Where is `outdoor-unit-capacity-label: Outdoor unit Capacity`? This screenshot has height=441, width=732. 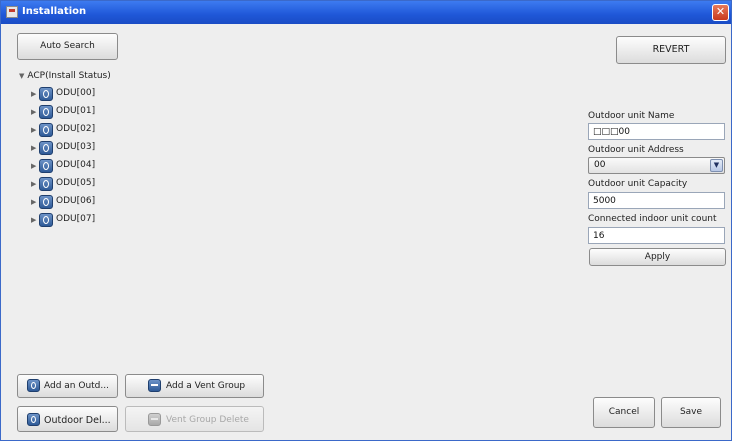
outdoor-unit-capacity-label: Outdoor unit Capacity is located at coordinates (638, 184).